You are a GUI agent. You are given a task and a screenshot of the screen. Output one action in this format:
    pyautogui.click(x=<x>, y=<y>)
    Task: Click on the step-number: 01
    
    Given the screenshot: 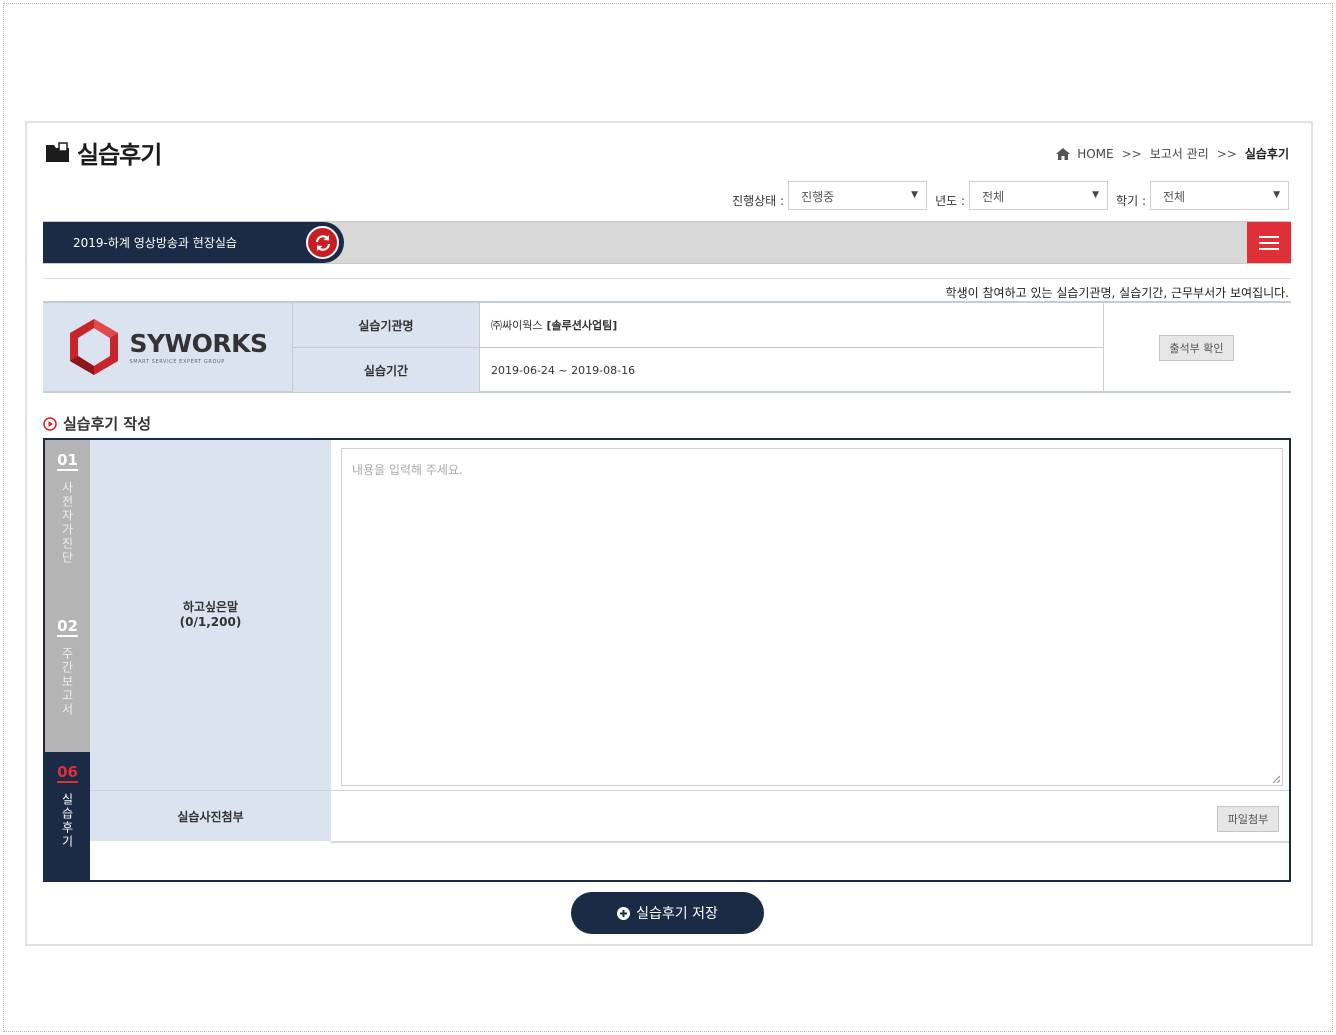 What is the action you would take?
    pyautogui.click(x=67, y=461)
    